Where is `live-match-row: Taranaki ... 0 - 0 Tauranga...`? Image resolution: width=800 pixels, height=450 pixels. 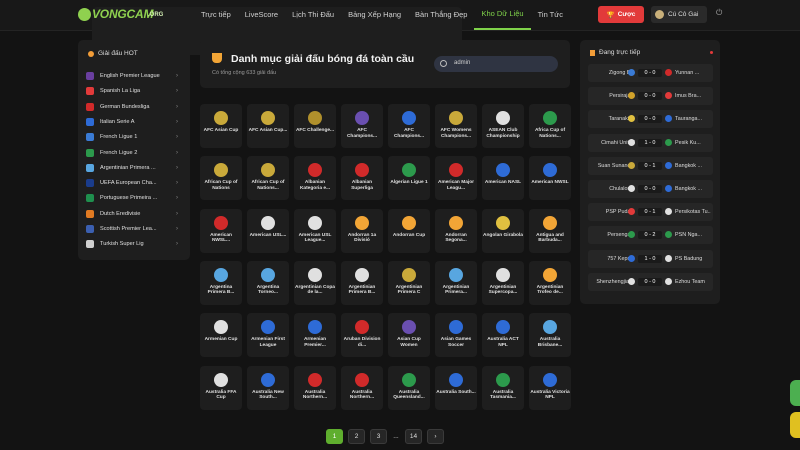
live-match-row: Taranaki ... 0 - 0 Tauranga... is located at coordinates (650, 119).